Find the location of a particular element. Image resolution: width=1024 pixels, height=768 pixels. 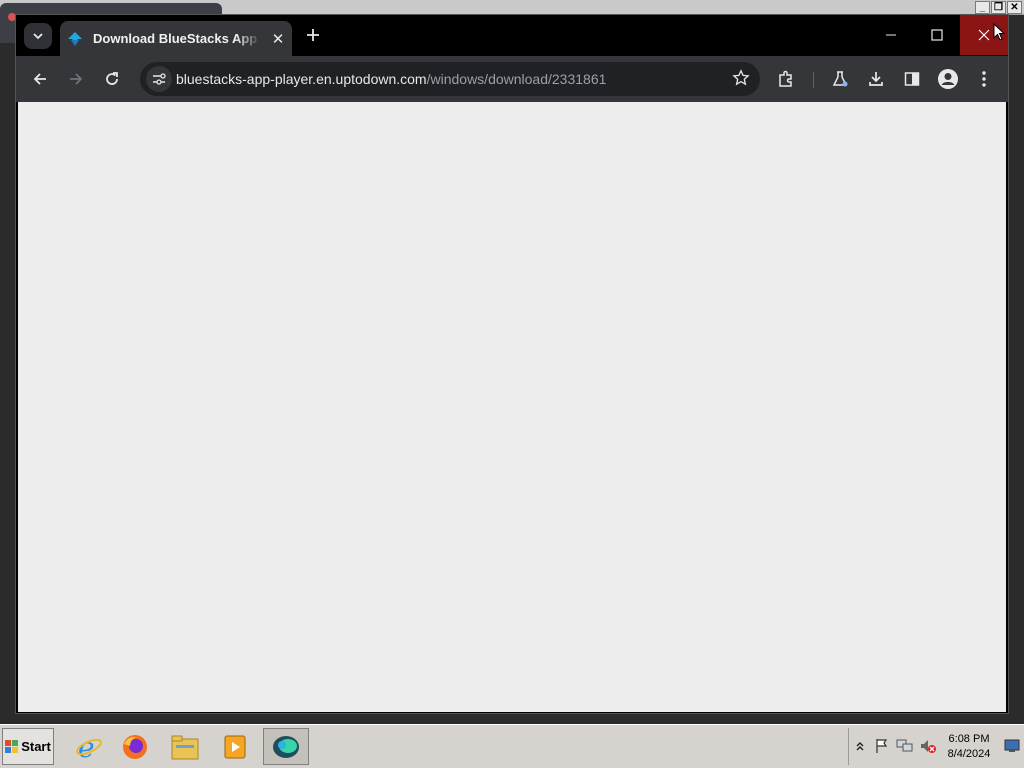

new-tab-button is located at coordinates (313, 36).